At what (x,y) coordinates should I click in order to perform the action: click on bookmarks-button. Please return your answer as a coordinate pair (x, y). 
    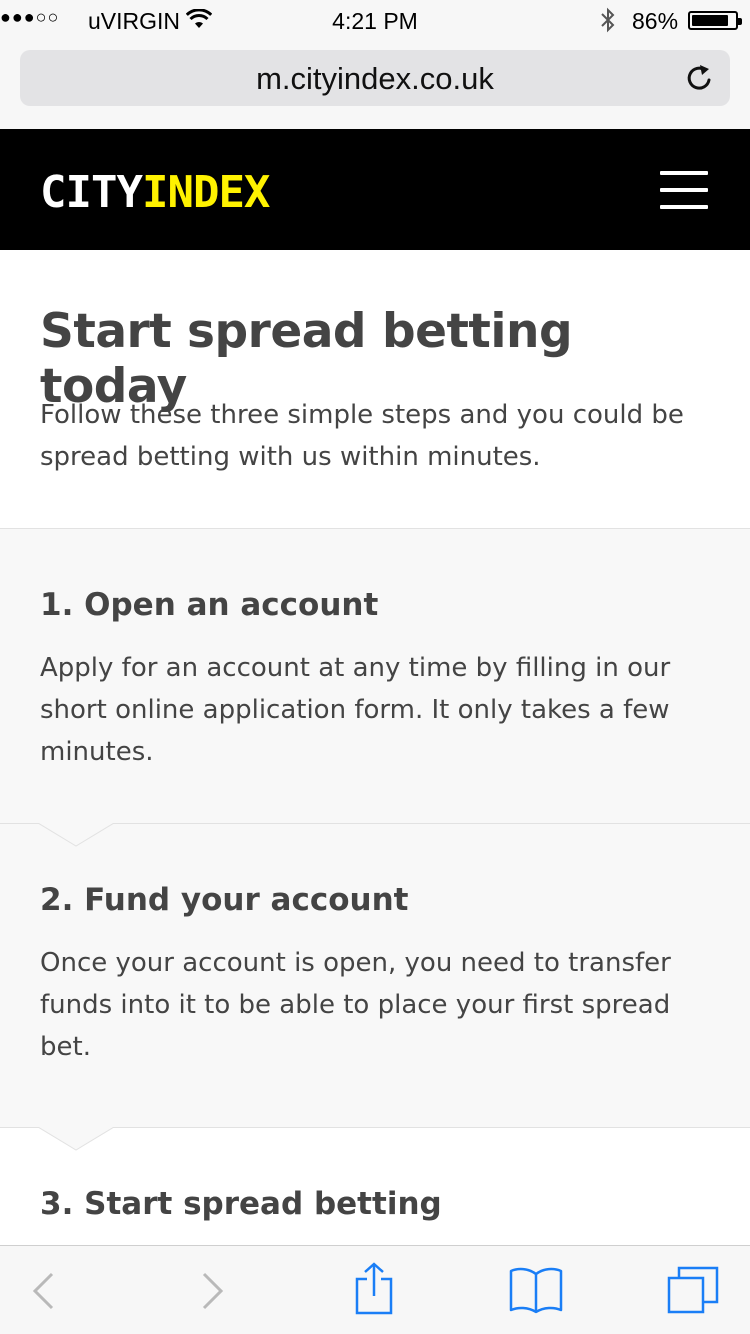
    Looking at the image, I should click on (535, 1290).